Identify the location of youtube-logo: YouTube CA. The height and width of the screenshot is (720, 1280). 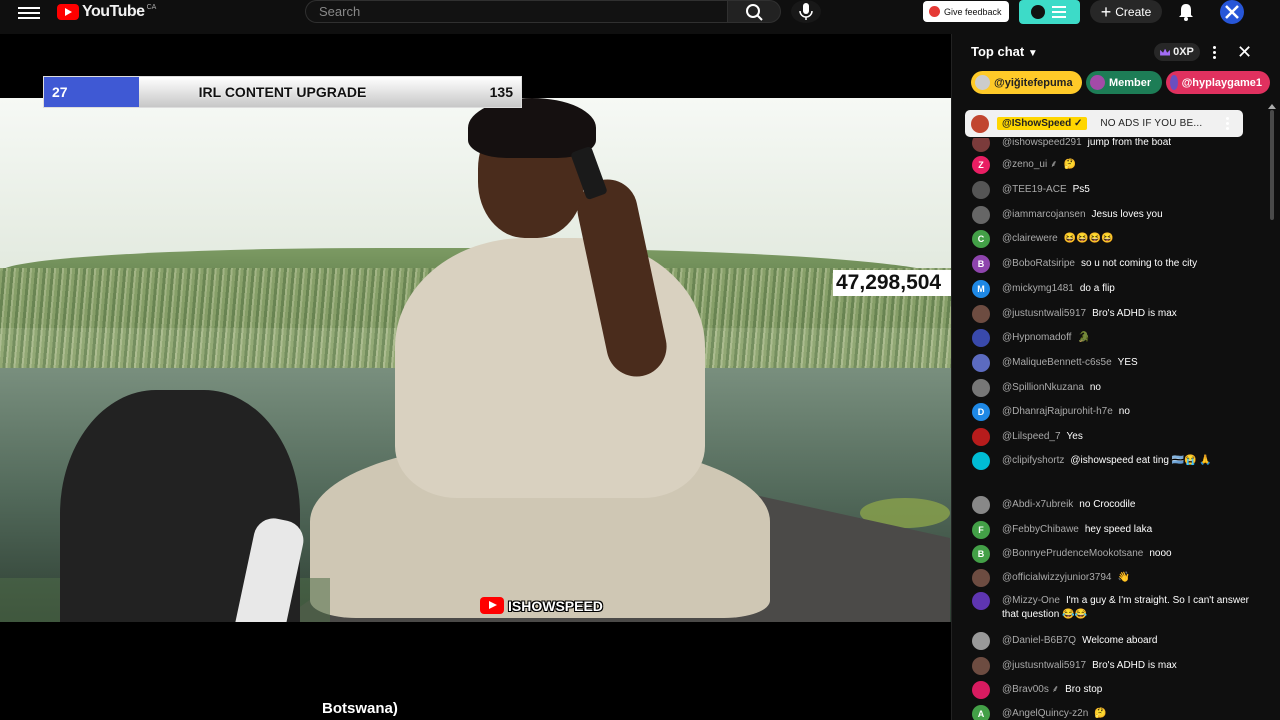
(106, 12).